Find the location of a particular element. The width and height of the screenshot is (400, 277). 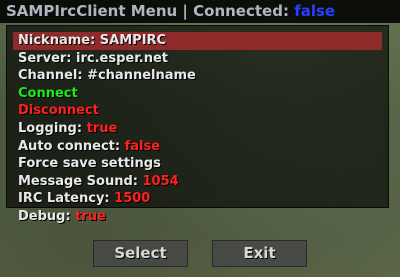

menu-item-label: Connect is located at coordinates (48, 93).